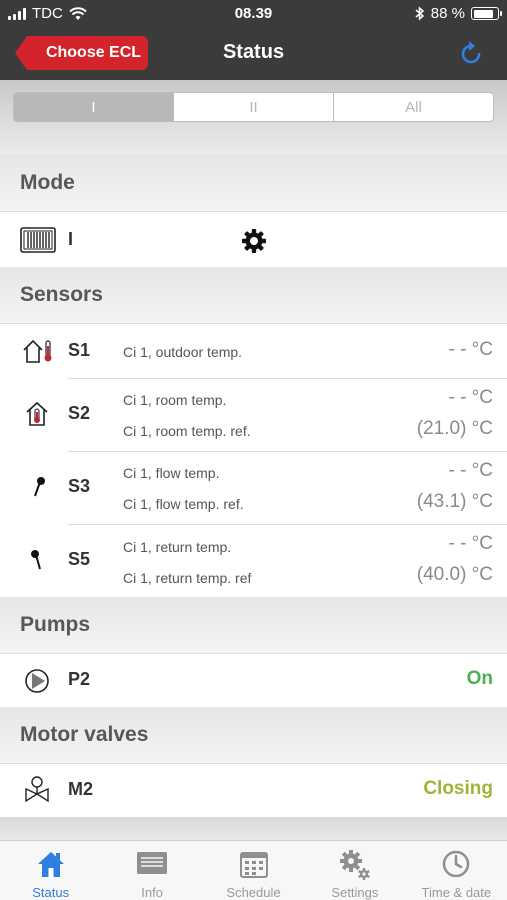 This screenshot has height=900, width=507. What do you see at coordinates (38, 240) in the screenshot?
I see `radiator-icon` at bounding box center [38, 240].